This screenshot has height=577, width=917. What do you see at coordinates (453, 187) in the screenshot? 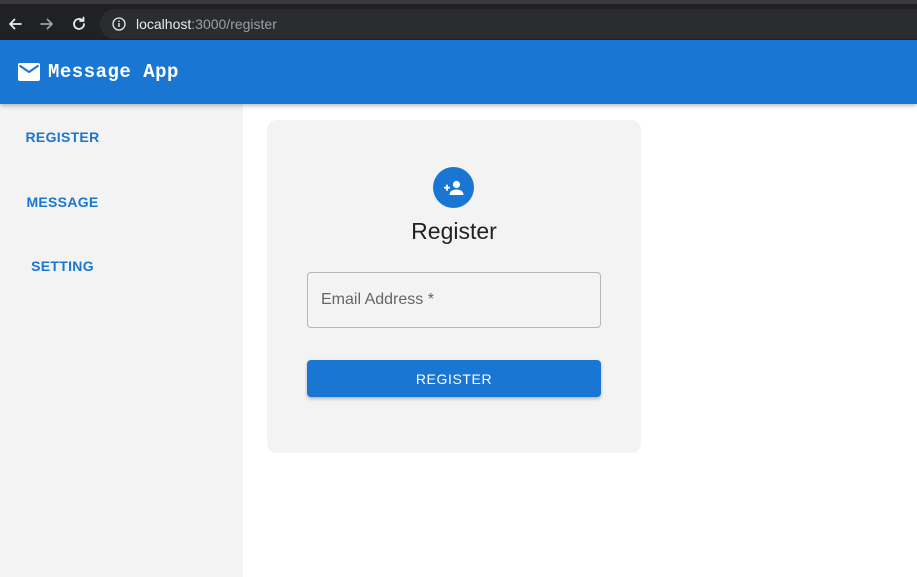
I see `person-add-icon` at bounding box center [453, 187].